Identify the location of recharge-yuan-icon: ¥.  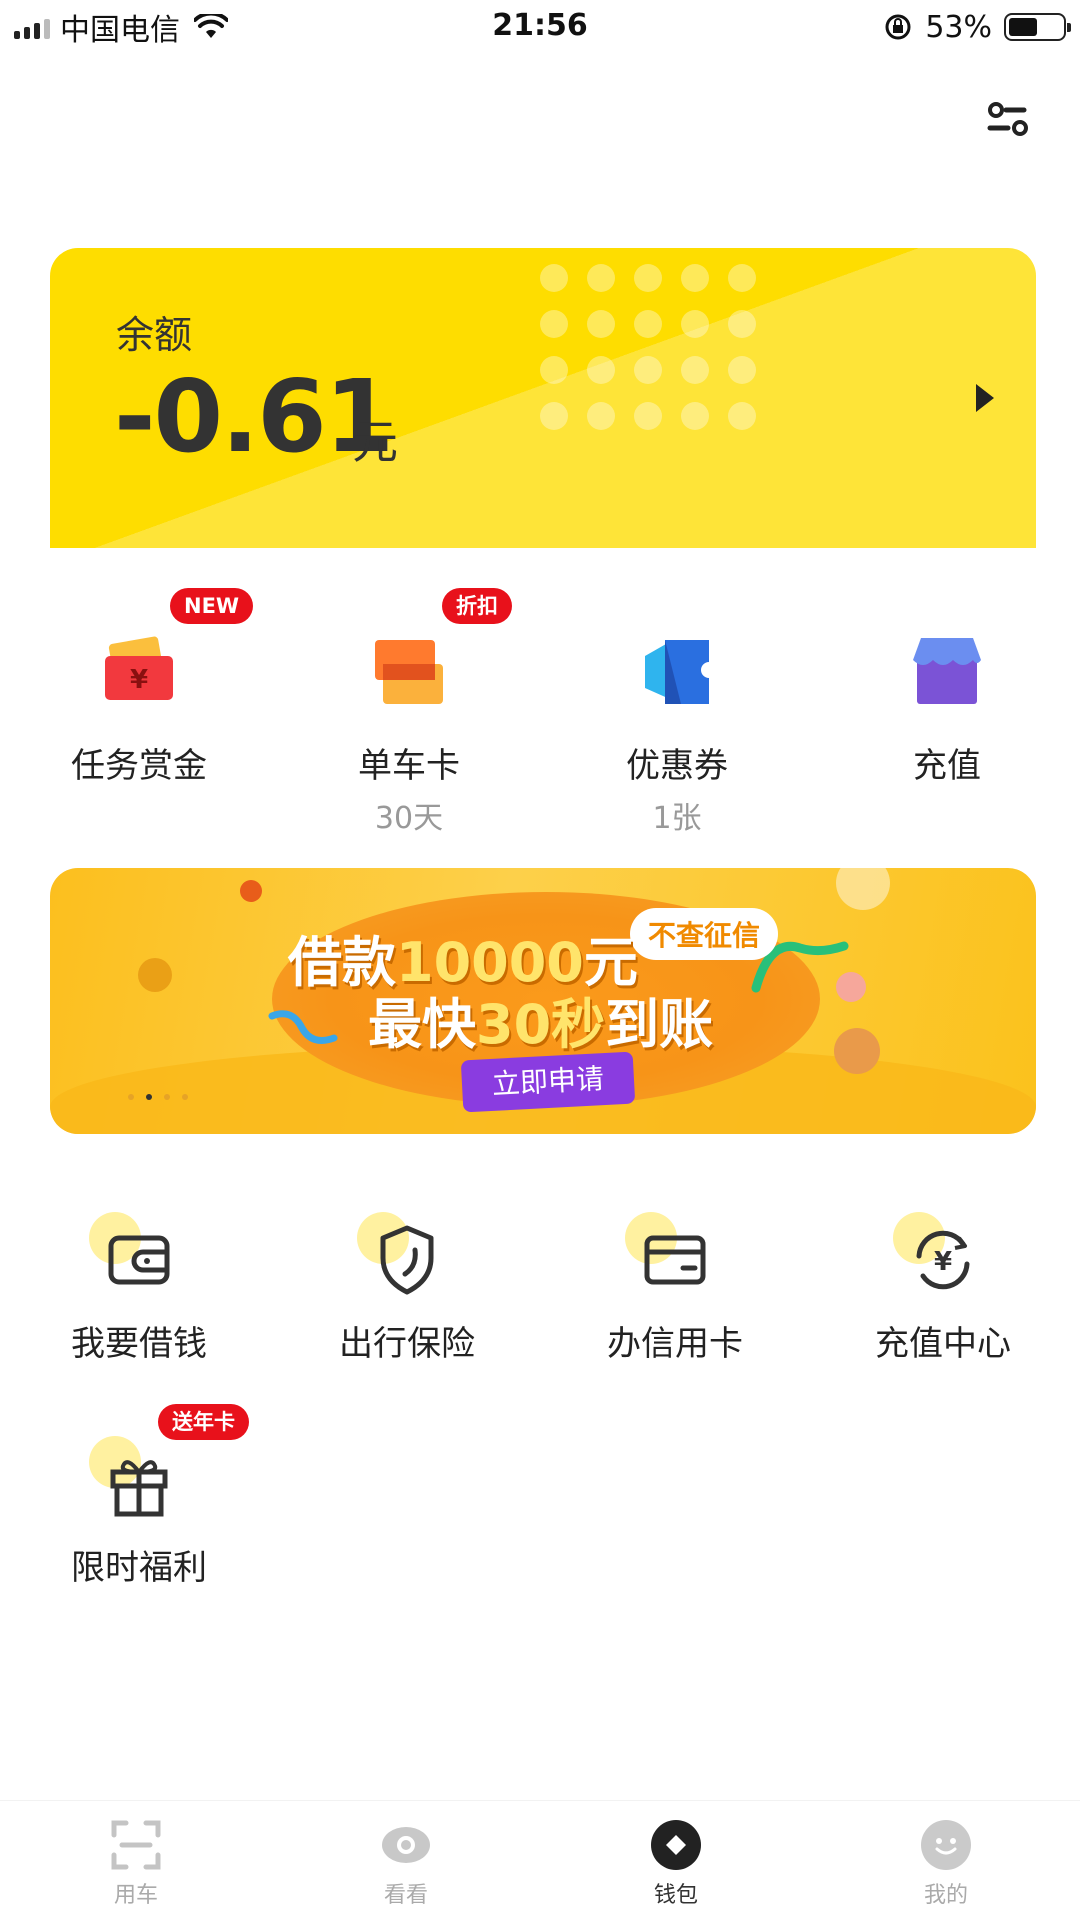
(938, 1256).